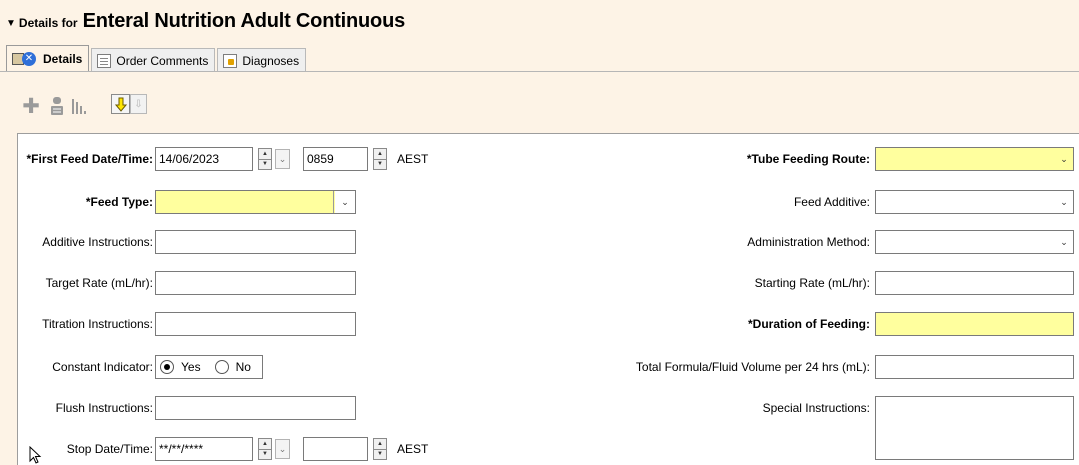 Image resolution: width=1079 pixels, height=465 pixels. Describe the element at coordinates (255, 324) in the screenshot. I see `titration-instructions-input` at that location.